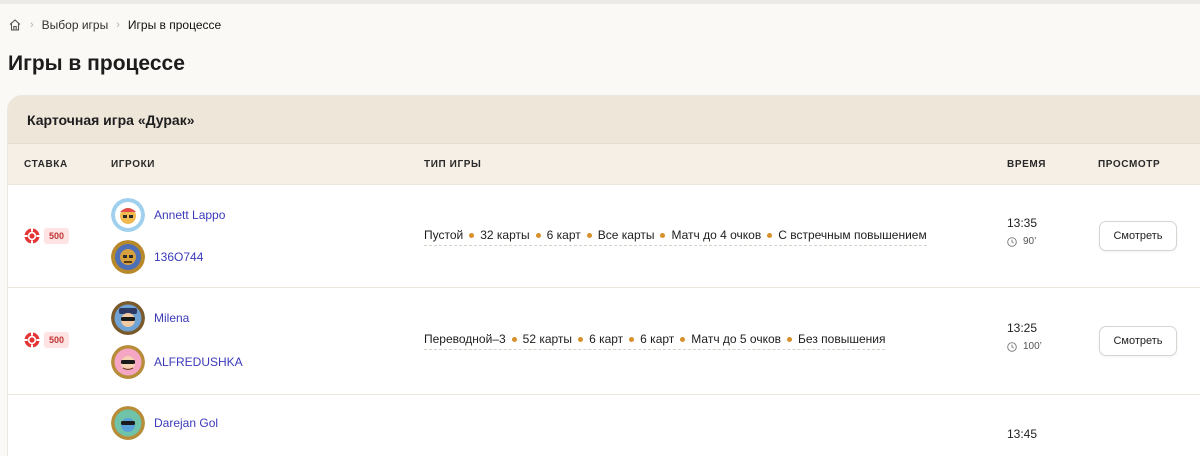 Image resolution: width=1200 pixels, height=456 pixels. What do you see at coordinates (626, 235) in the screenshot?
I see `game-type-tag: Все карты` at bounding box center [626, 235].